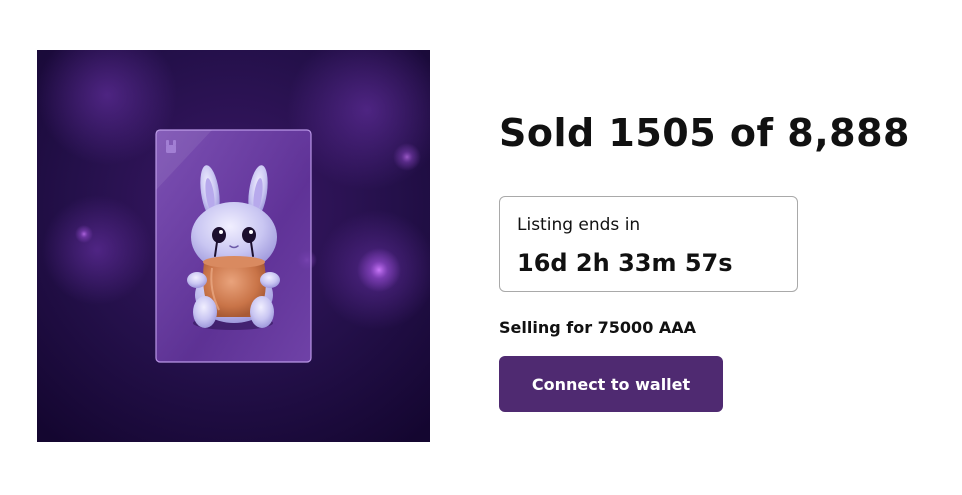  Describe the element at coordinates (579, 225) in the screenshot. I see `listing-ends-label: Listing ends in` at that location.